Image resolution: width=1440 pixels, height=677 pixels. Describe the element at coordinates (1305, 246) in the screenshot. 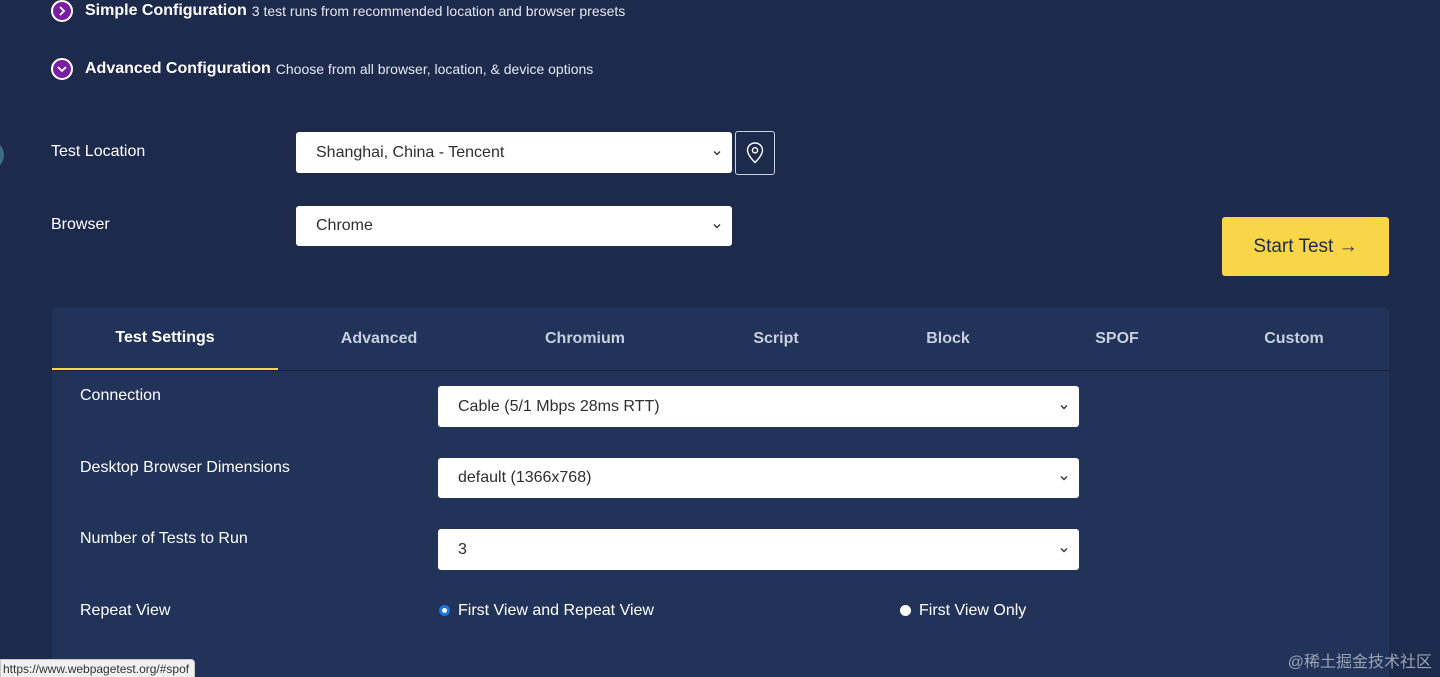

I see `start-test-button: Start Test →` at that location.